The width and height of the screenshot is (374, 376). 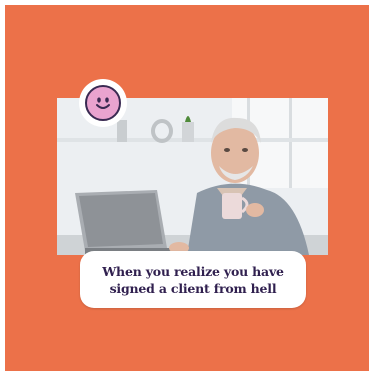 I want to click on smiley-face-icon, so click(x=103, y=103).